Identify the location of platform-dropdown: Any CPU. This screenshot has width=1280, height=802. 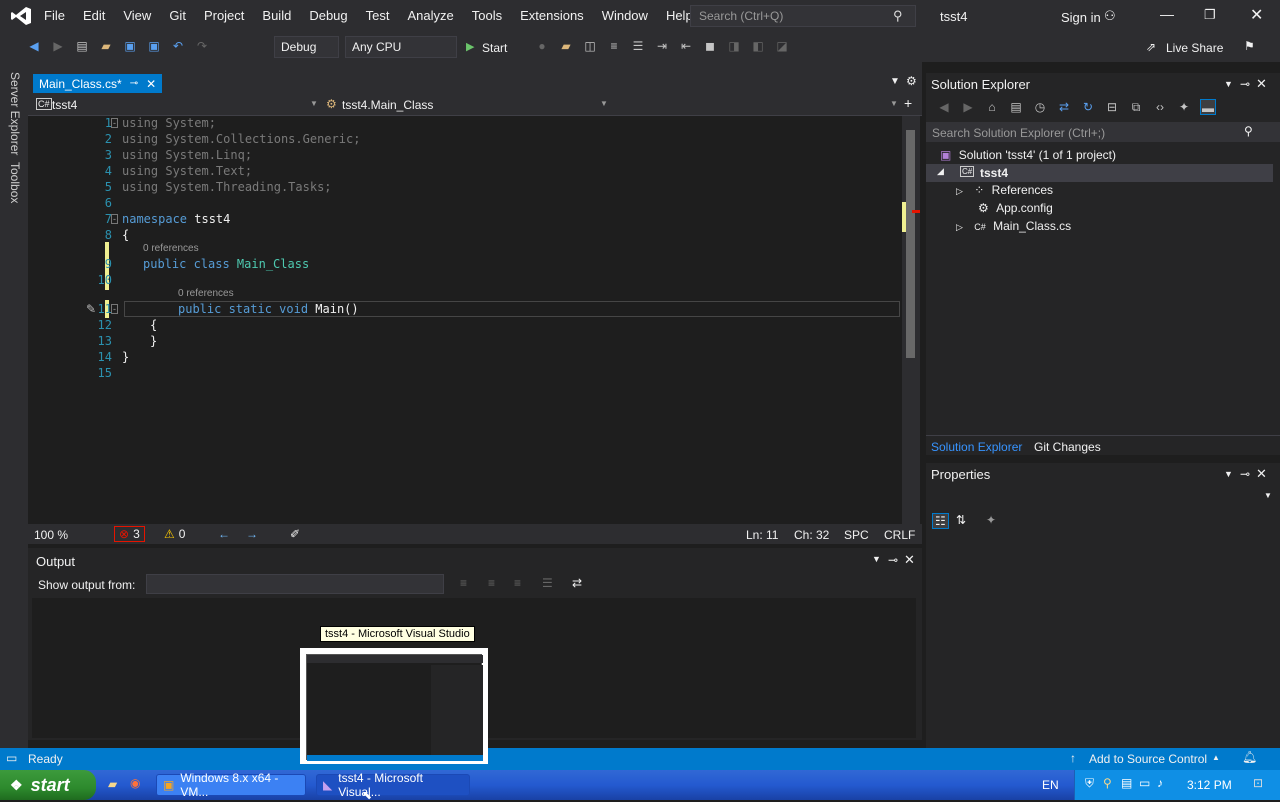
(401, 47).